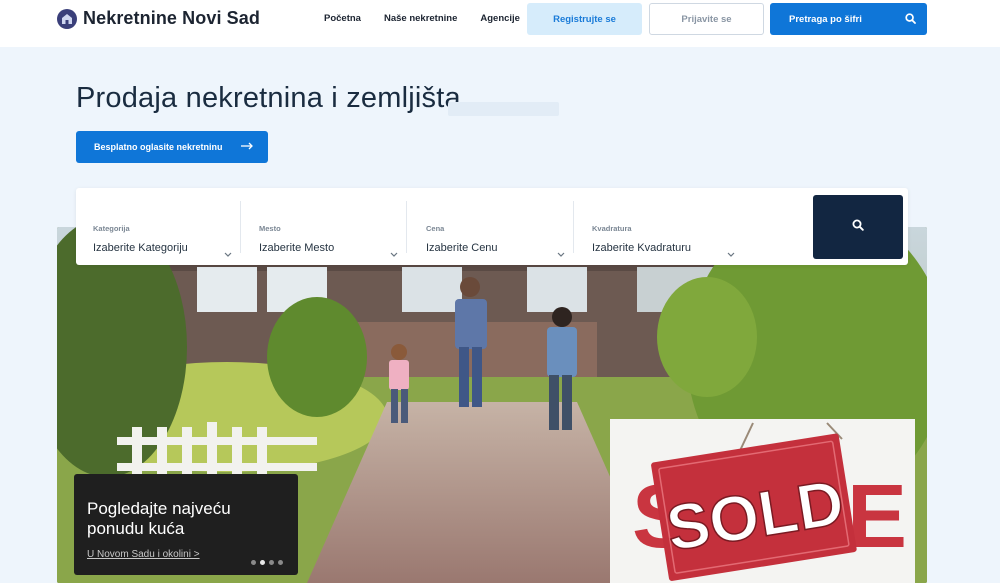  Describe the element at coordinates (642, 248) in the screenshot. I see `area-value: Izaberite Kvadraturu` at that location.